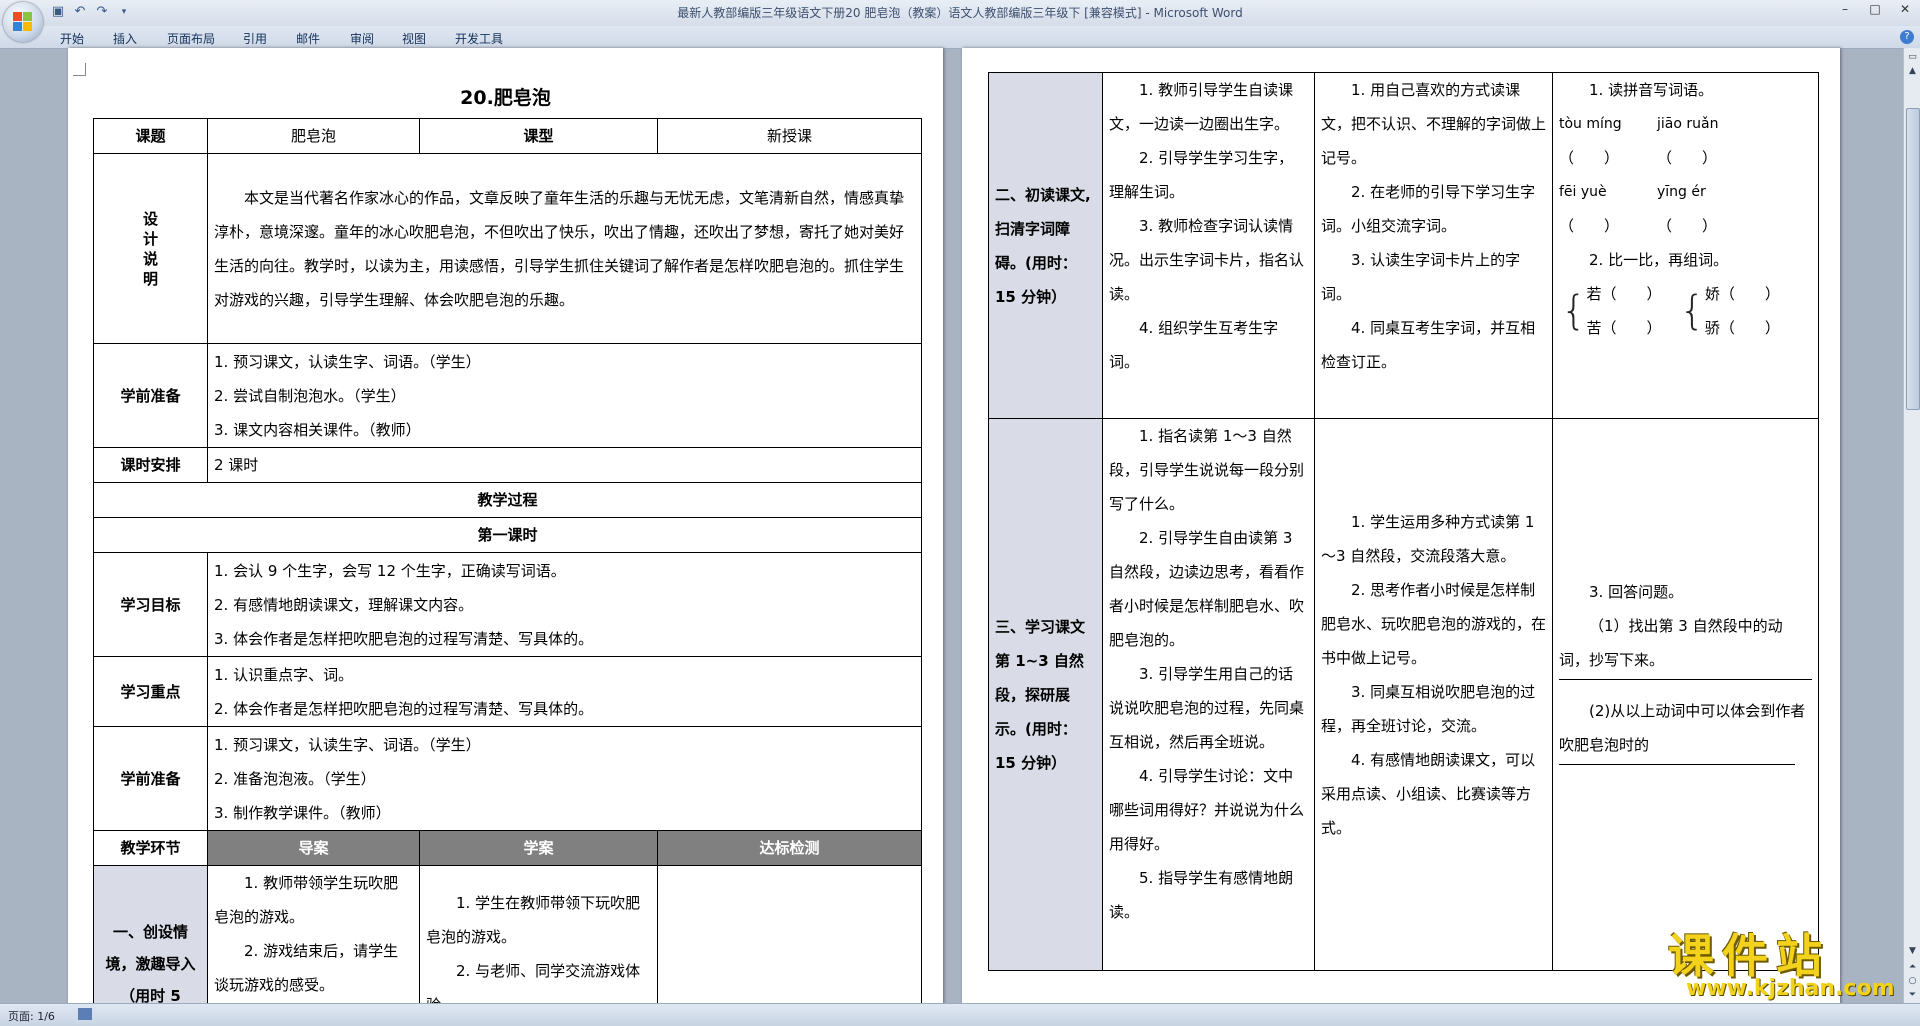 This screenshot has height=1026, width=1920. What do you see at coordinates (306, 900) in the screenshot?
I see `list-item: 1. 教师带领学生玩吹肥皂泡的游戏。` at bounding box center [306, 900].